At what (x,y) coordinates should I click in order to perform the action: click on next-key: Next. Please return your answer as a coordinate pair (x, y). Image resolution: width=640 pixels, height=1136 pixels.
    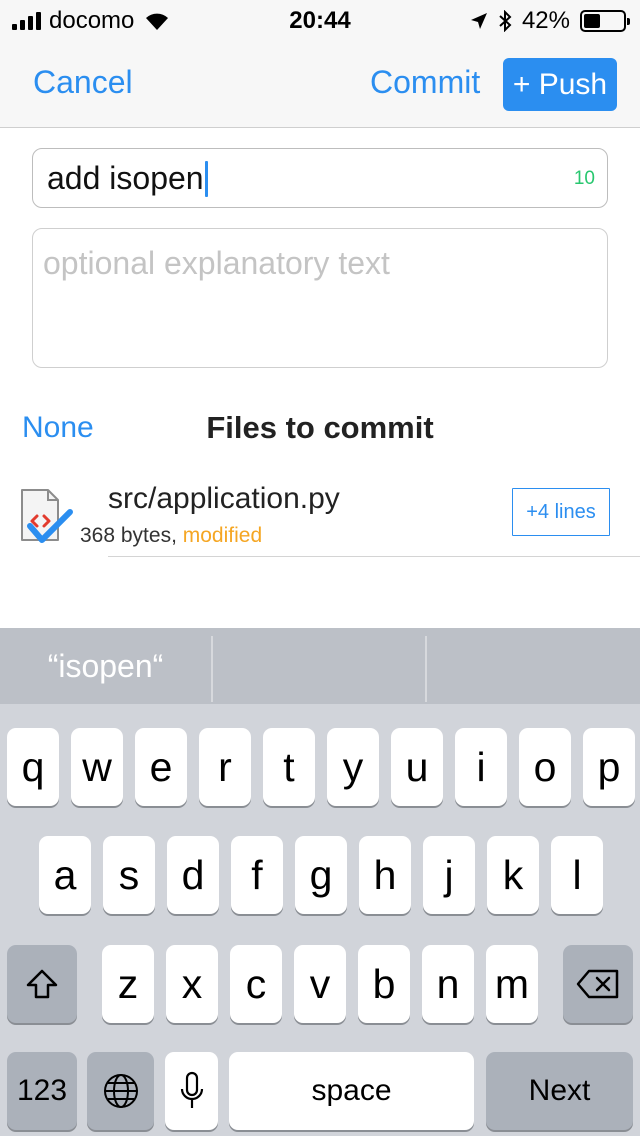
    Looking at the image, I should click on (559, 1091).